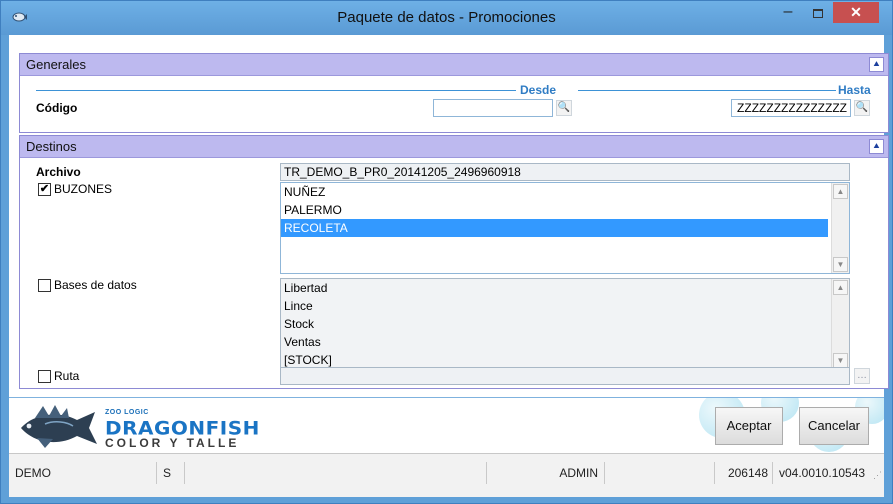 This screenshot has width=893, height=504. I want to click on list-item: Ventas, so click(565, 342).